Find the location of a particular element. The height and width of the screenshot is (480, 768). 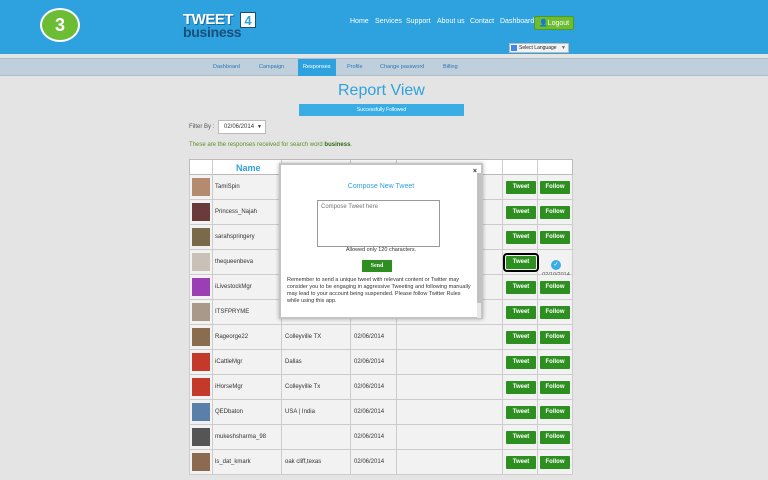

brand-badge: 4 is located at coordinates (248, 20).